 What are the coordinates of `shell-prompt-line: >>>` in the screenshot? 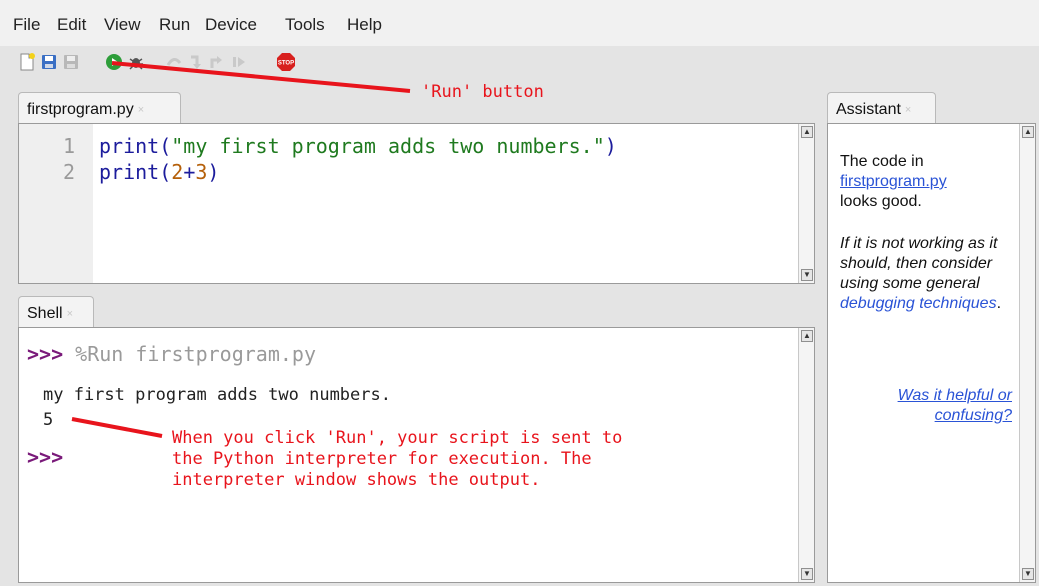 It's located at (45, 457).